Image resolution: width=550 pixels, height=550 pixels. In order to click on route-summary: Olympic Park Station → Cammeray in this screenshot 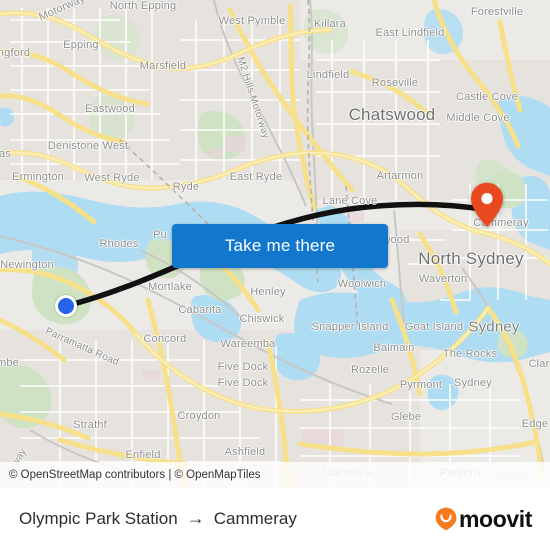, I will do `click(158, 519)`.